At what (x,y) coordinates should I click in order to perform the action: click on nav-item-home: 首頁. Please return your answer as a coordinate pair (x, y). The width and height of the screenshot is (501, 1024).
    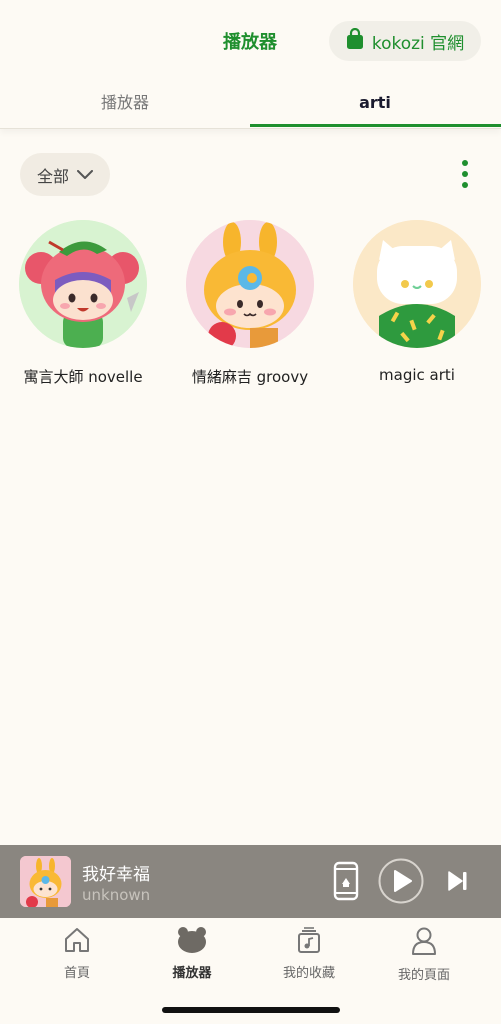
    Looking at the image, I should click on (77, 953).